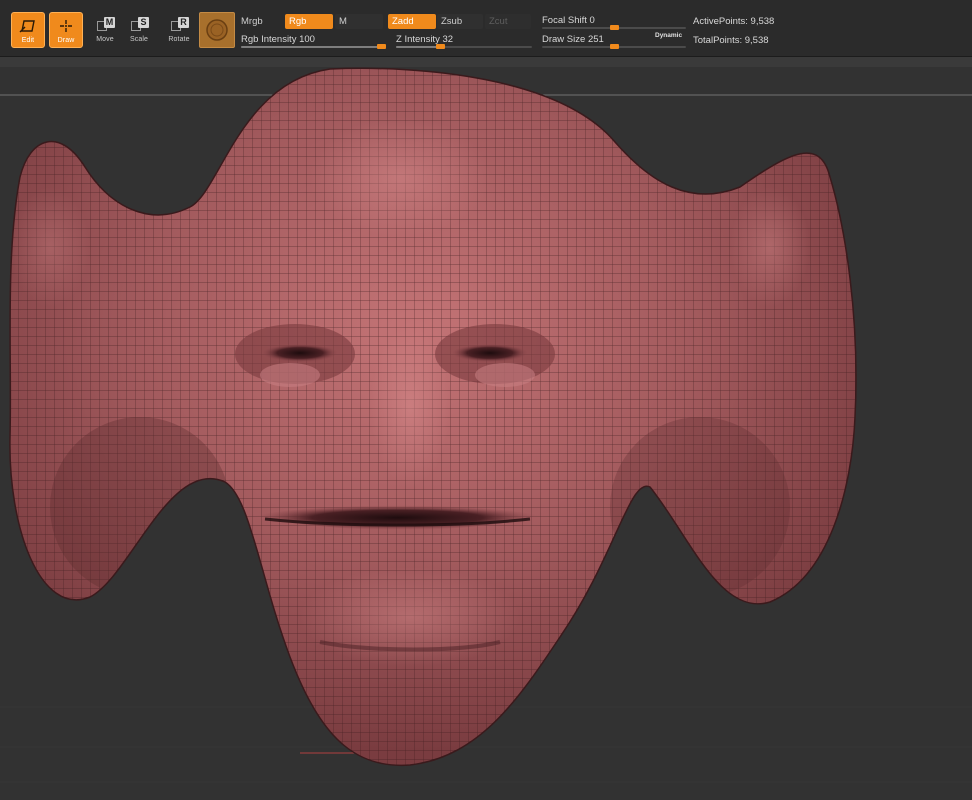 The image size is (972, 800). I want to click on edit-icon, so click(28, 26).